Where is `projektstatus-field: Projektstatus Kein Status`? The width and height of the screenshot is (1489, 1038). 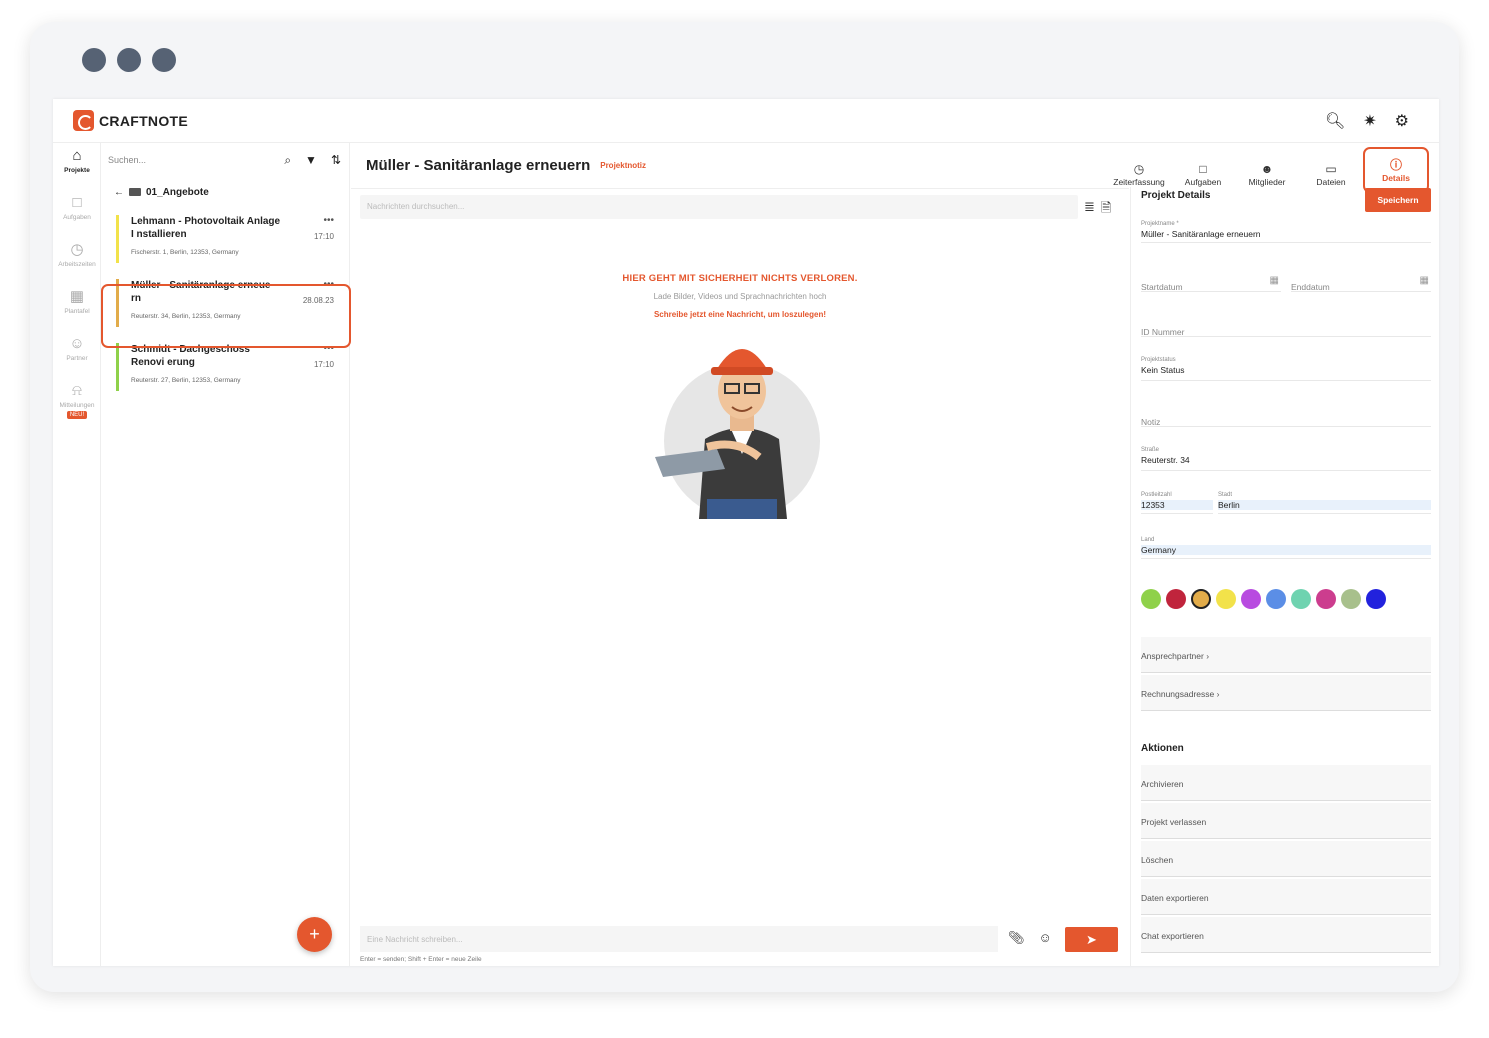 projektstatus-field: Projektstatus Kein Status is located at coordinates (1286, 369).